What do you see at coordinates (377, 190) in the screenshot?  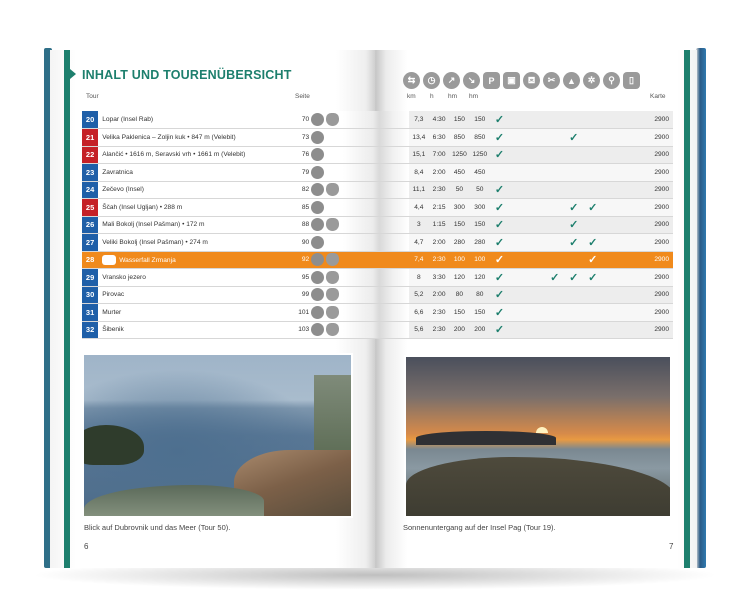 I see `table-row: 24 Zečevo (Insel) 82 11,1 2:30 50 50 ✓ 2900` at bounding box center [377, 190].